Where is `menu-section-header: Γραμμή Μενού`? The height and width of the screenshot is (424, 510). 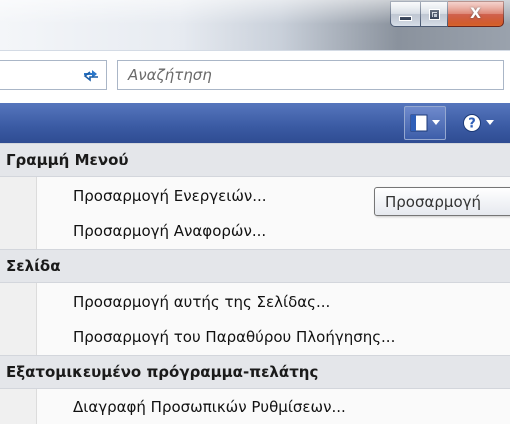
menu-section-header: Γραμμή Μενού is located at coordinates (255, 160).